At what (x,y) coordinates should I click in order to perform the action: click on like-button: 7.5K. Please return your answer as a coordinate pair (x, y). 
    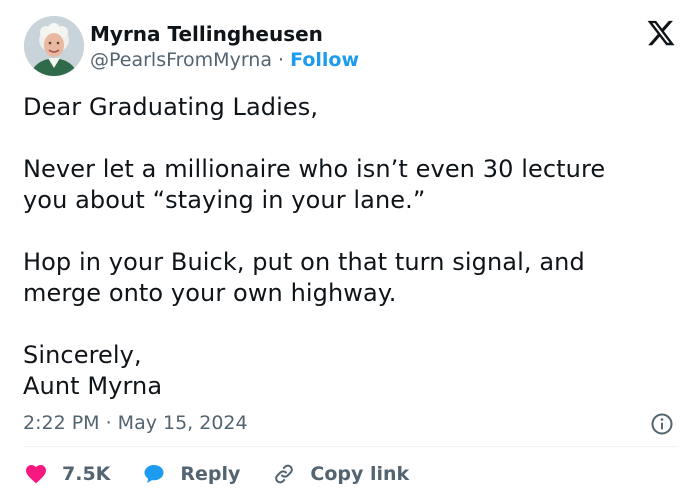
    Looking at the image, I should click on (67, 474).